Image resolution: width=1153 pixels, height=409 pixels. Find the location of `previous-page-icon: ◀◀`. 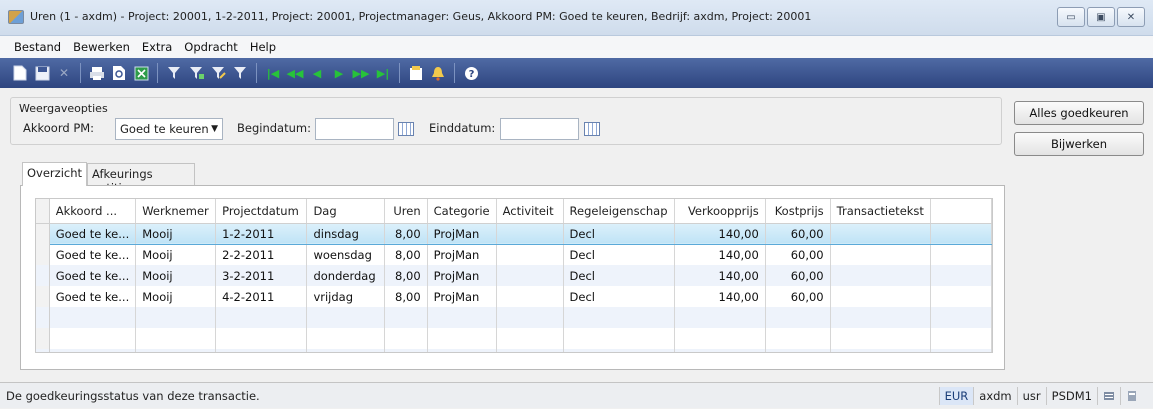

previous-page-icon: ◀◀ is located at coordinates (295, 73).